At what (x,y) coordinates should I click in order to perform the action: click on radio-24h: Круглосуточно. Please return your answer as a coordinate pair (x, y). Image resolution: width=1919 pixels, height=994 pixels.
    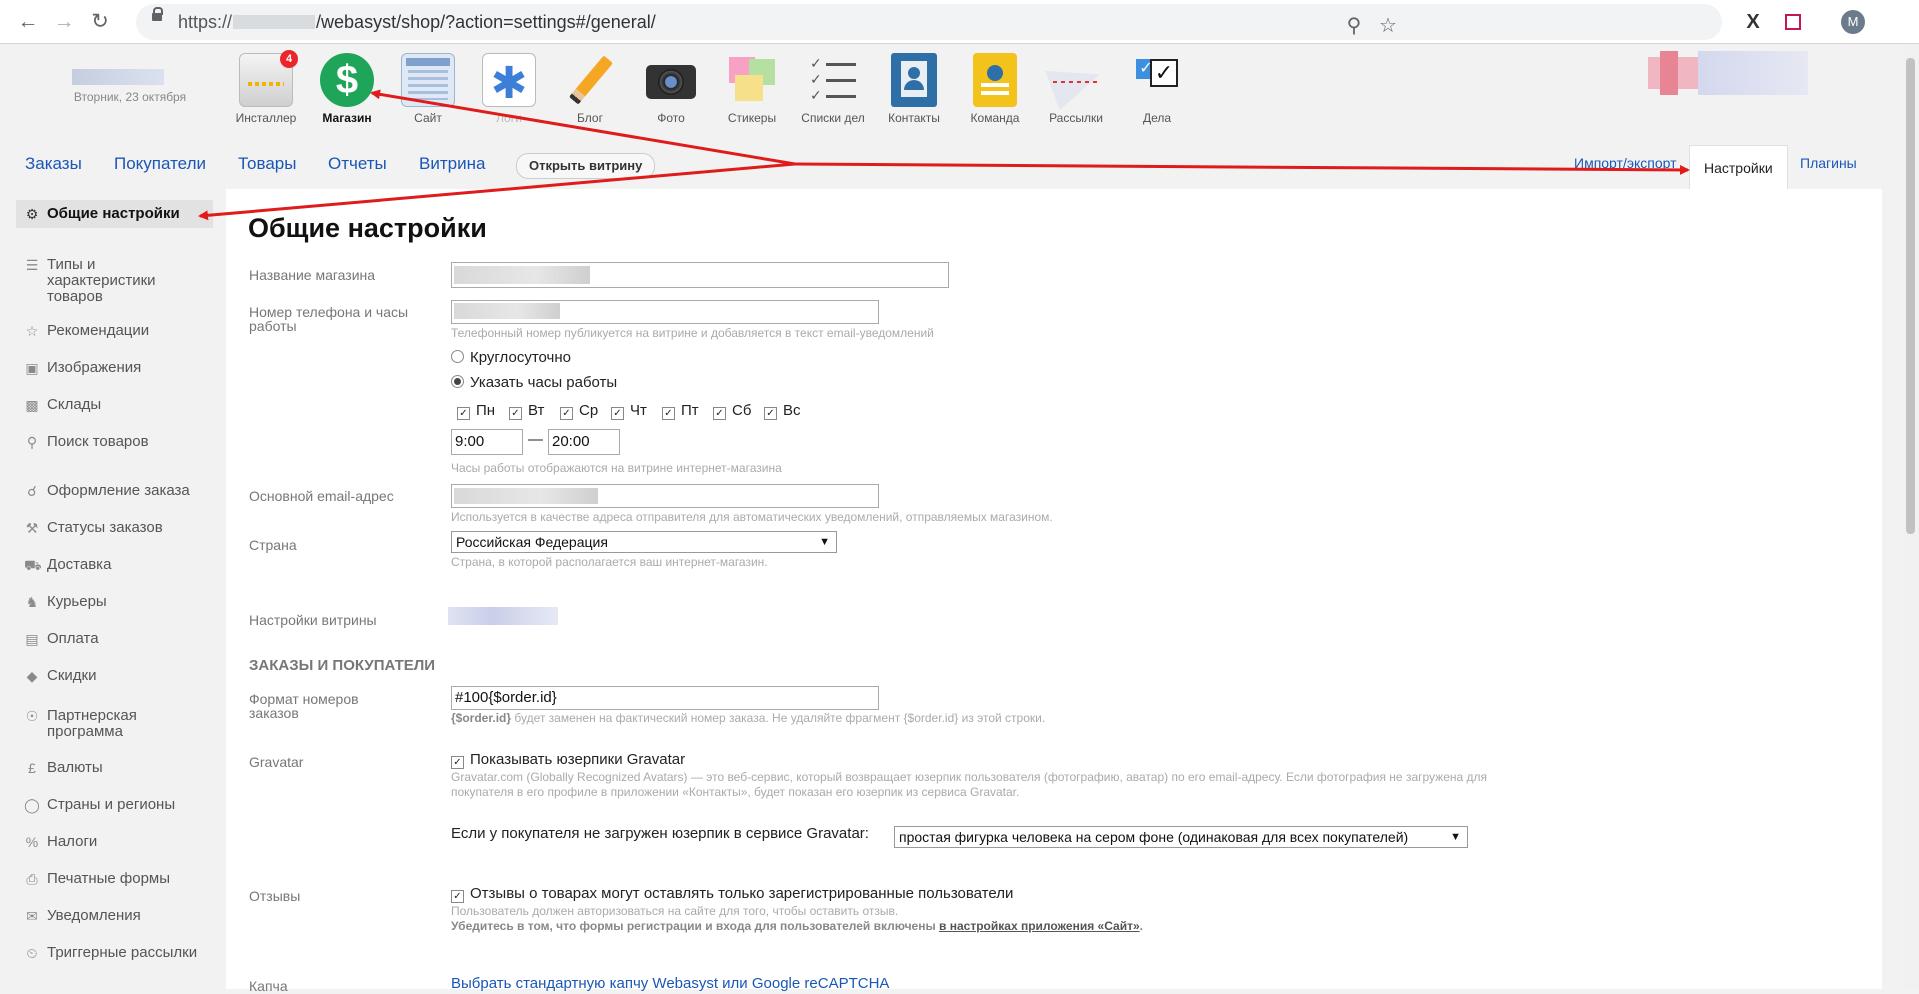
    Looking at the image, I should click on (511, 357).